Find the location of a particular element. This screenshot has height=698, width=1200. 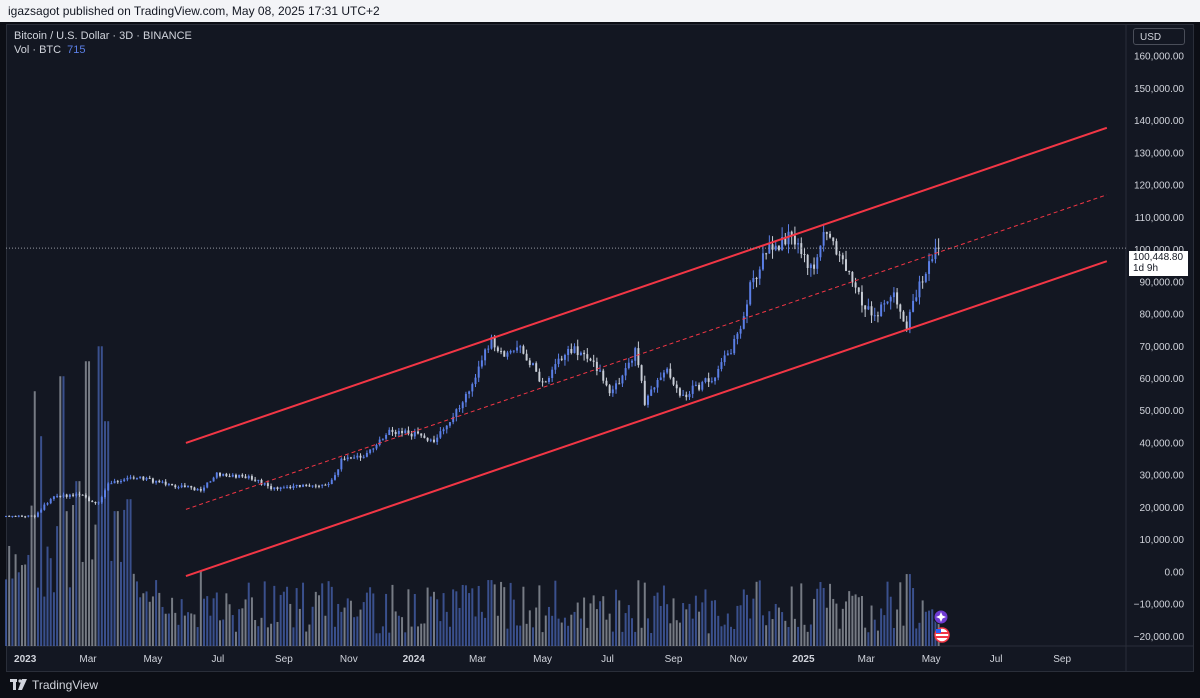

volume-label: Vol · BTC is located at coordinates (38, 50).